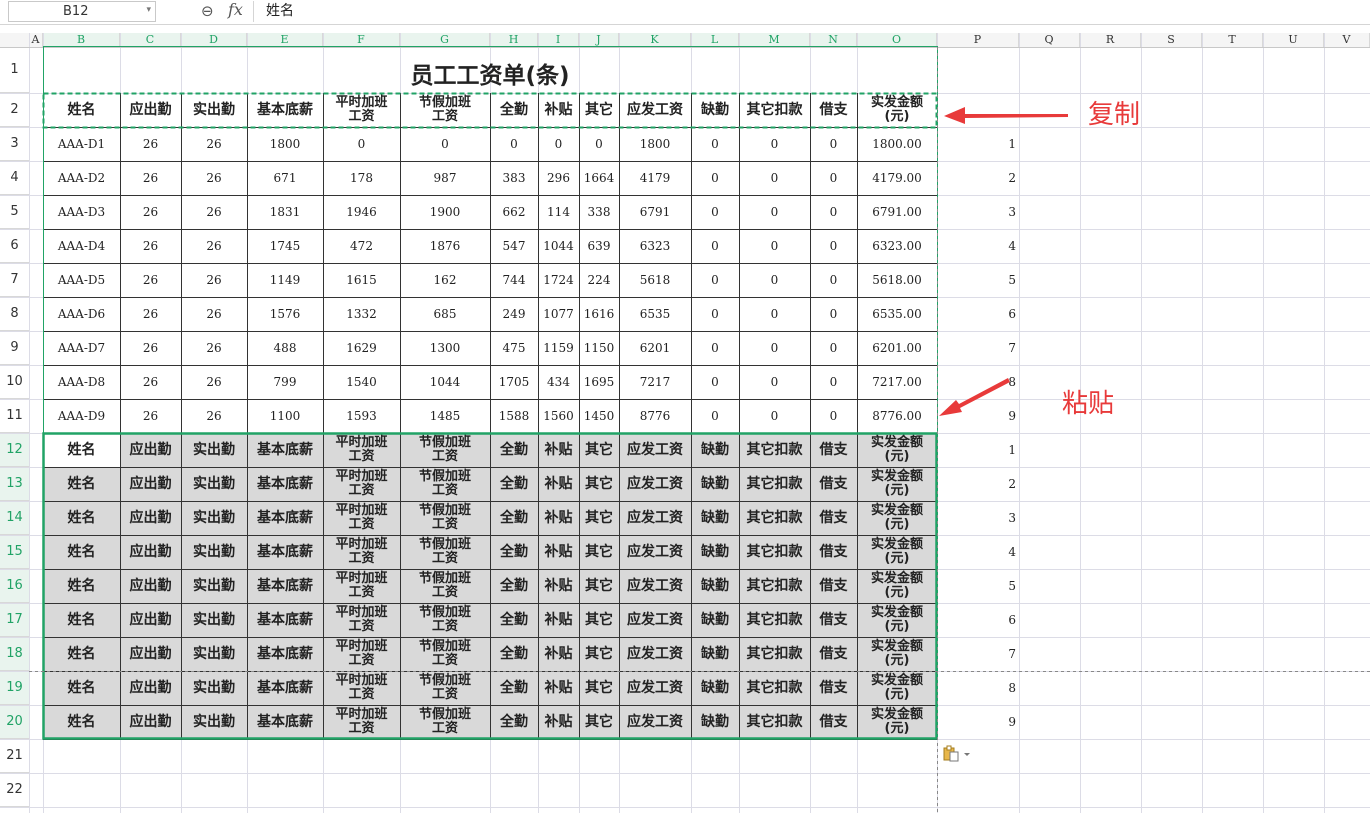 This screenshot has height=813, width=1370. I want to click on column-header: A, so click(36, 40).